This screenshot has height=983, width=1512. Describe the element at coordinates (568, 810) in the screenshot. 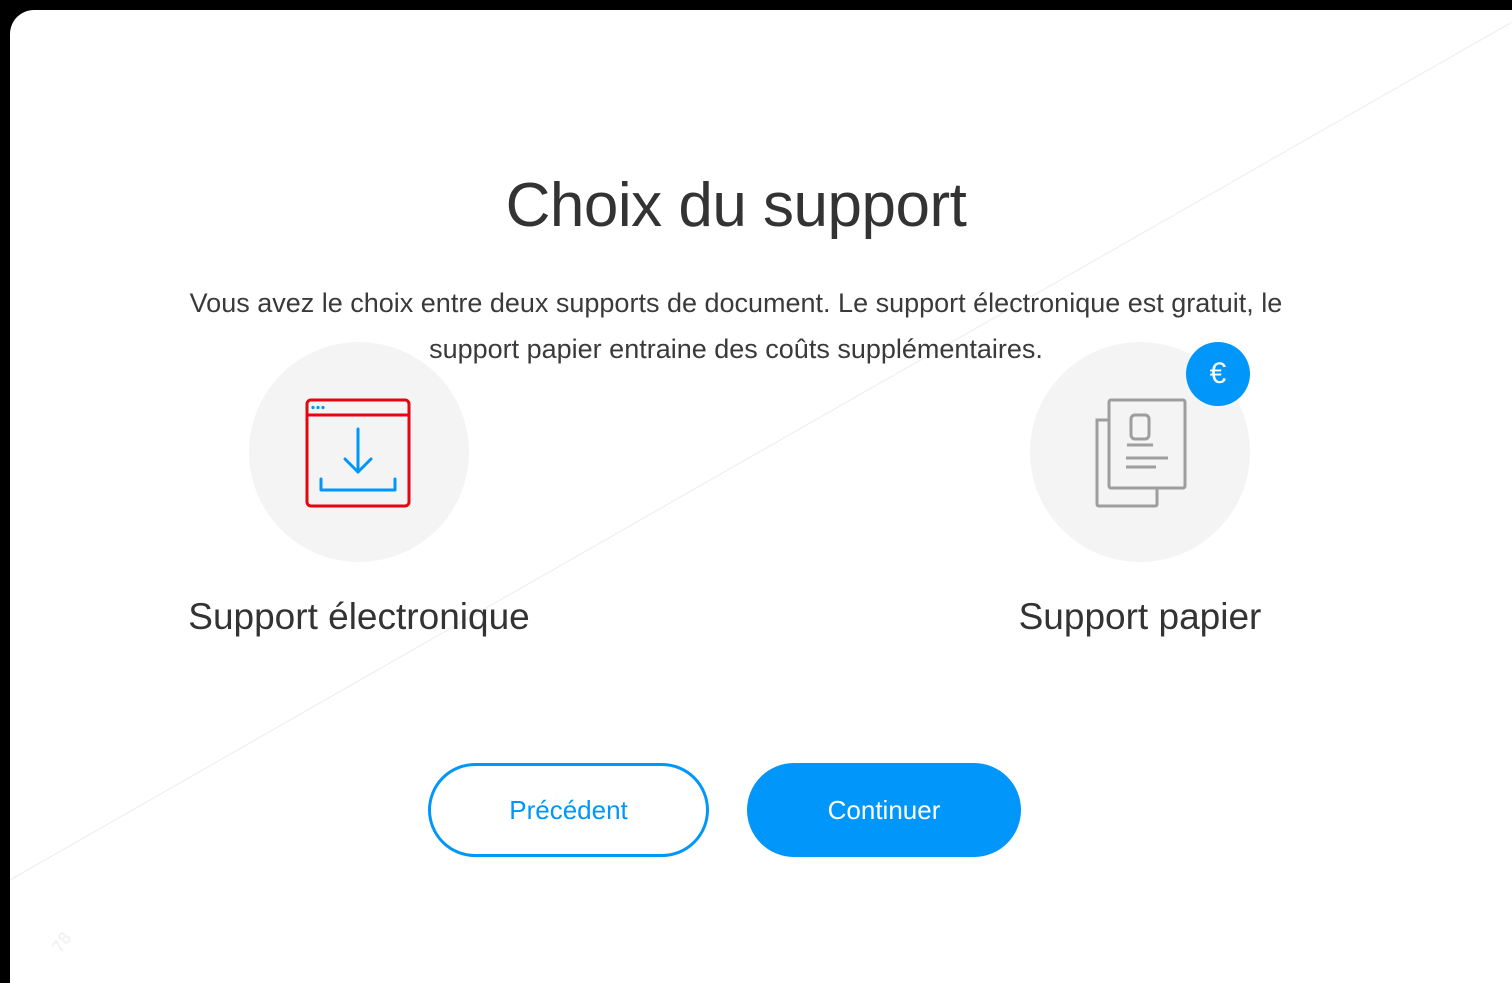

I see `previous-button: Précédent` at that location.